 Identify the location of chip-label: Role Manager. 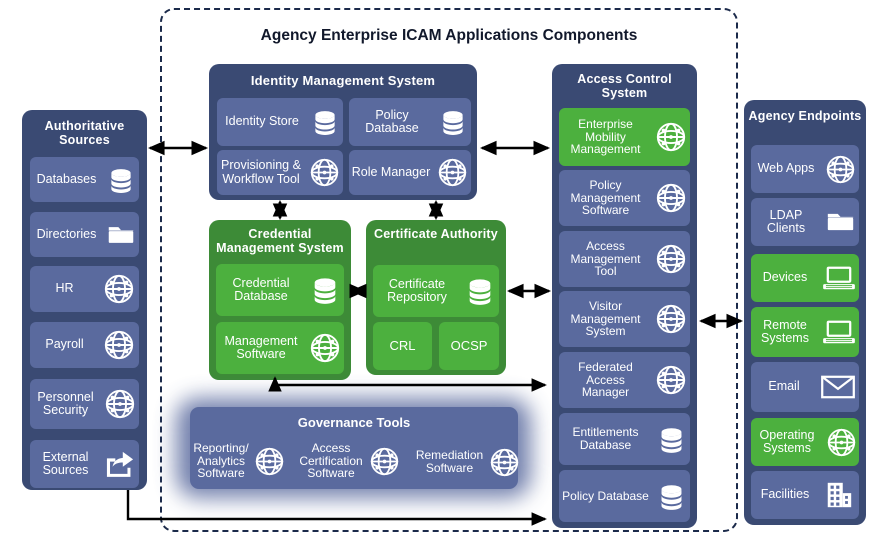
(391, 171).